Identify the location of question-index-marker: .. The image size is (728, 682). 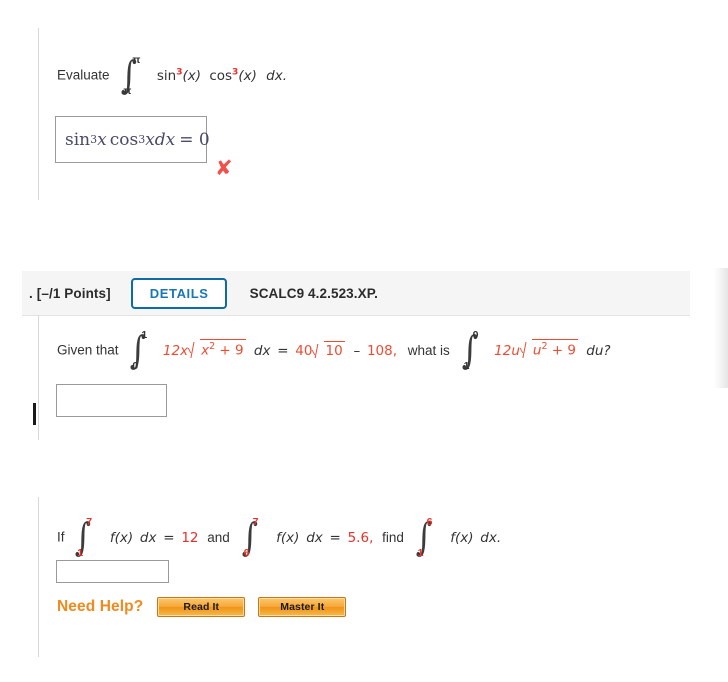
(31, 293).